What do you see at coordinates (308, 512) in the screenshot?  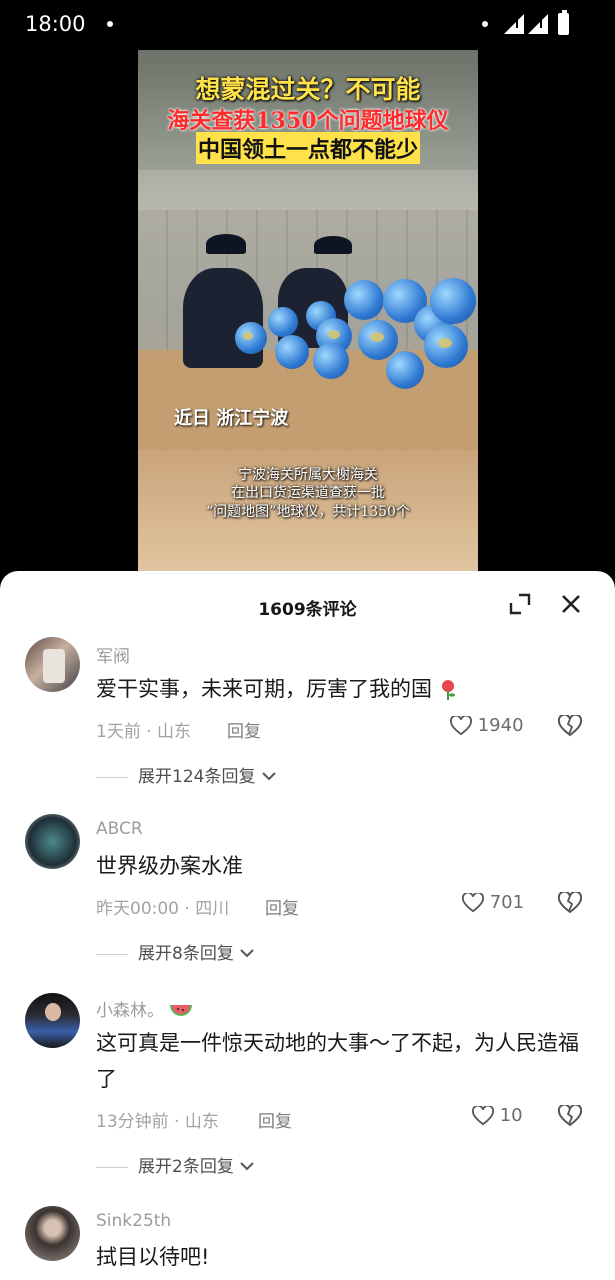 I see `video-subtitle-line3: “问题地图”地球仪，共计1350个` at bounding box center [308, 512].